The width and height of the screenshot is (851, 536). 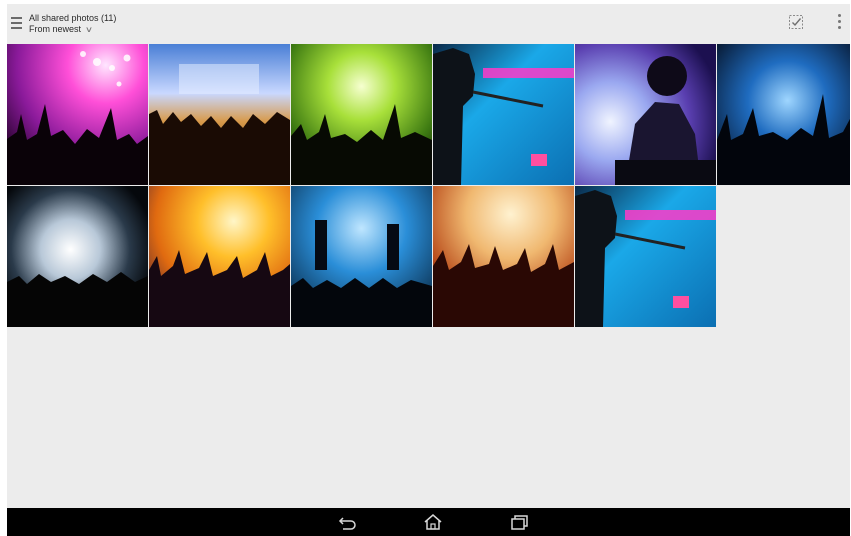 I want to click on recent-apps-button, so click(x=519, y=522).